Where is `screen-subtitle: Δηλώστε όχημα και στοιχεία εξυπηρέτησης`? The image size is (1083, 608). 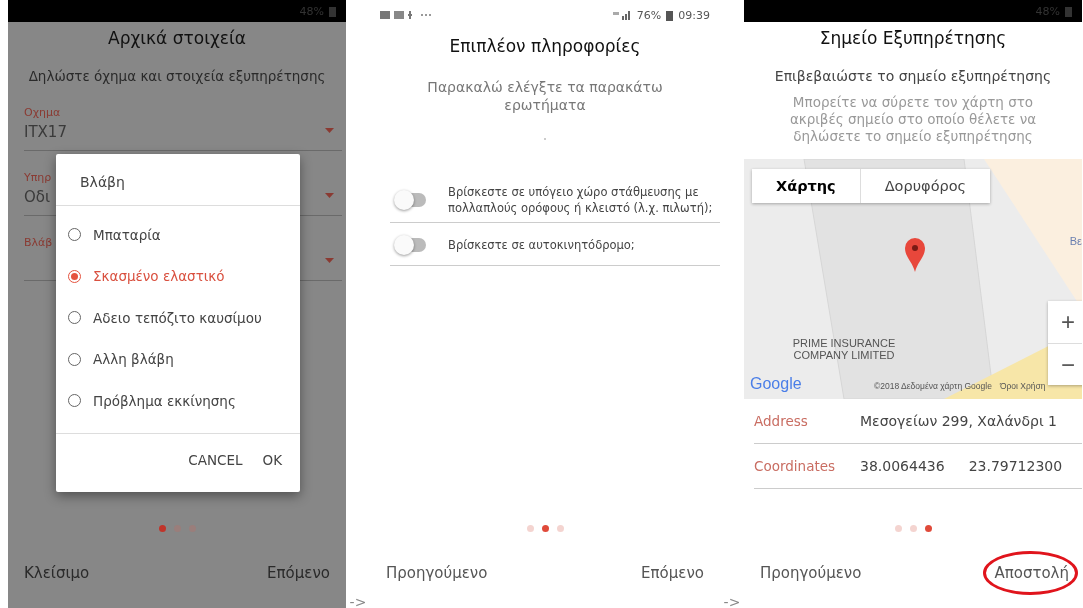
screen-subtitle: Δηλώστε όχημα και στοιχεία εξυπηρέτησης is located at coordinates (177, 76).